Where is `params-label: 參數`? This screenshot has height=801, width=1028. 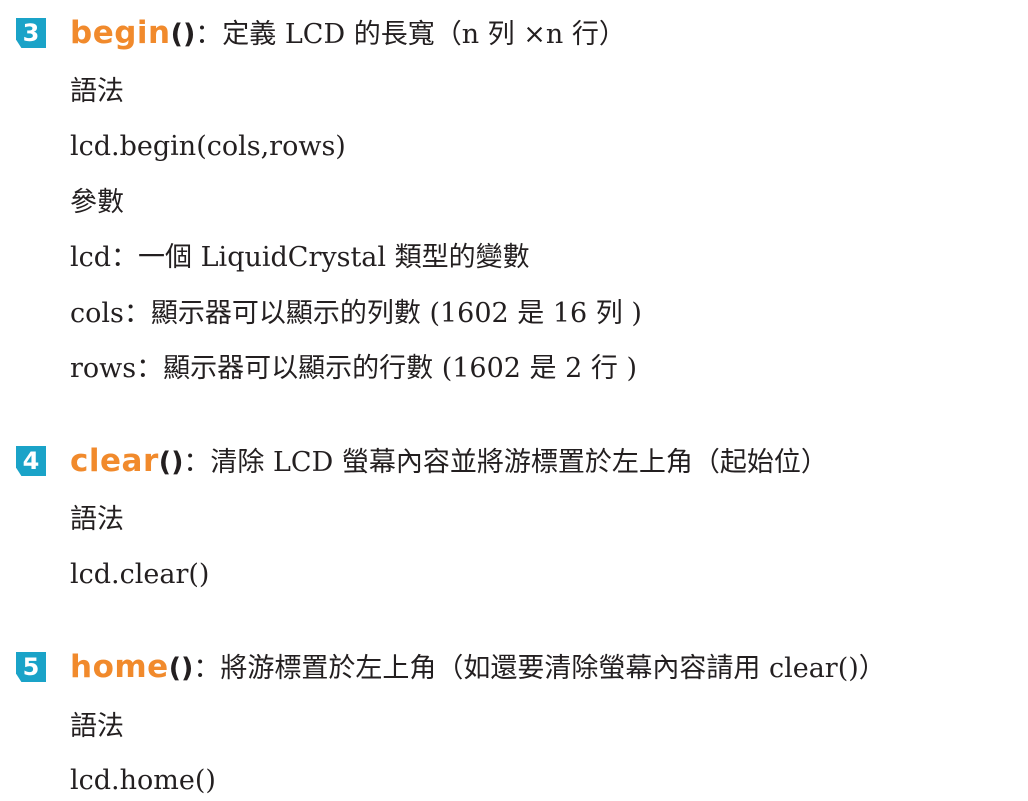 params-label: 參數 is located at coordinates (97, 202).